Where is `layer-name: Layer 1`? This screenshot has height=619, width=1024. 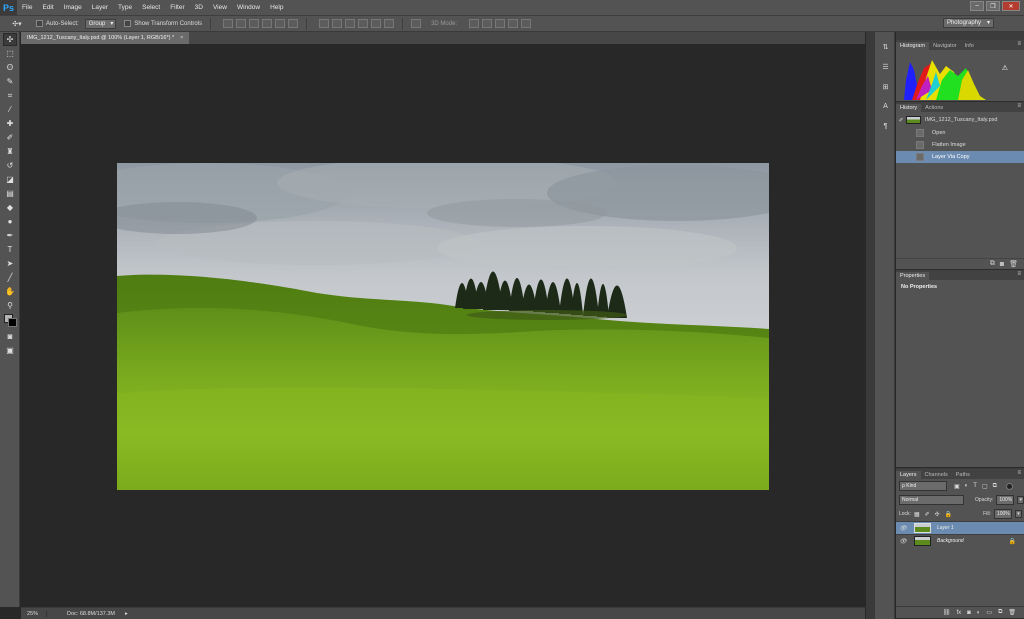 layer-name: Layer 1 is located at coordinates (945, 528).